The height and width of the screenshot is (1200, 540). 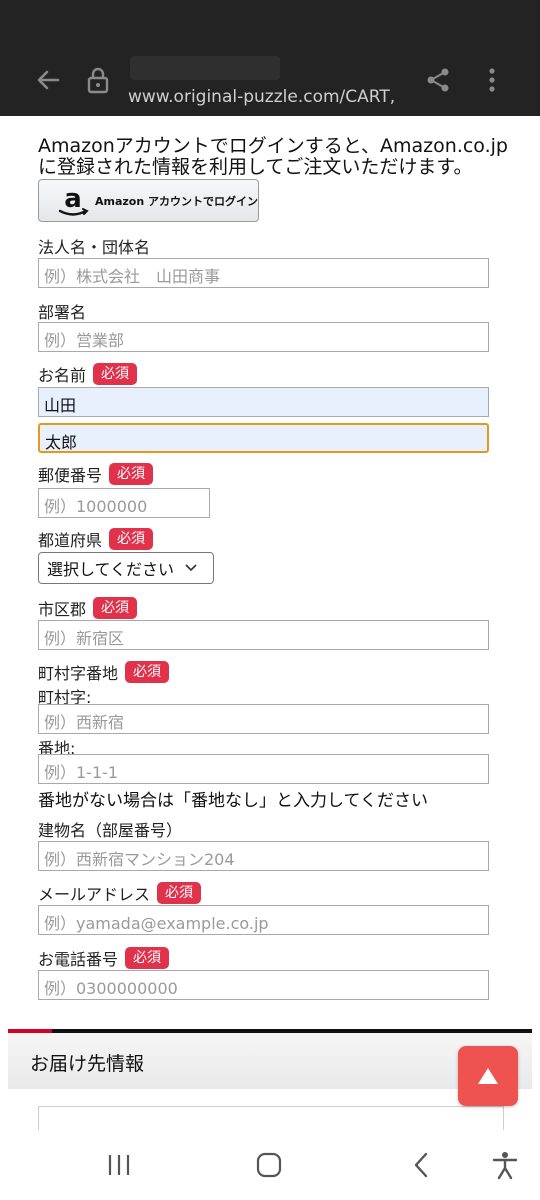 What do you see at coordinates (263, 769) in the screenshot?
I see `street-number-input: 例）1-1-1` at bounding box center [263, 769].